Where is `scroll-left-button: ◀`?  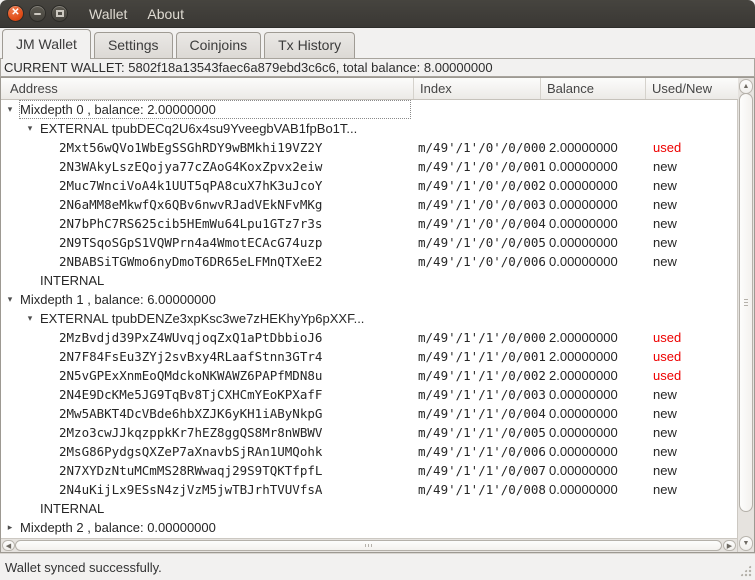
scroll-left-button: ◀ is located at coordinates (8, 545).